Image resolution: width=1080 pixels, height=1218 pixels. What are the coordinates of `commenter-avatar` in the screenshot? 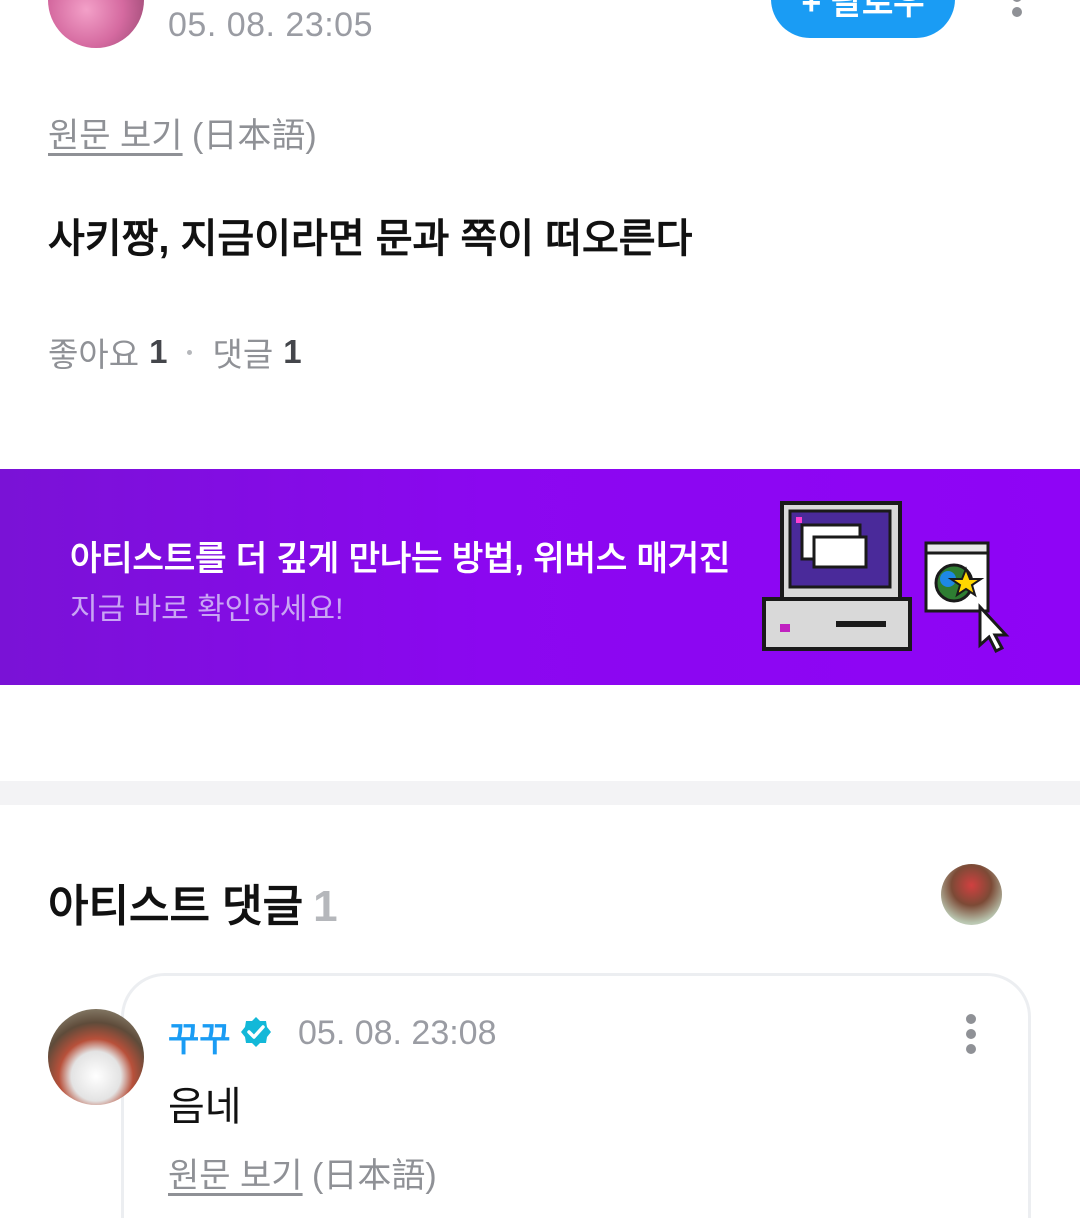 It's located at (96, 1057).